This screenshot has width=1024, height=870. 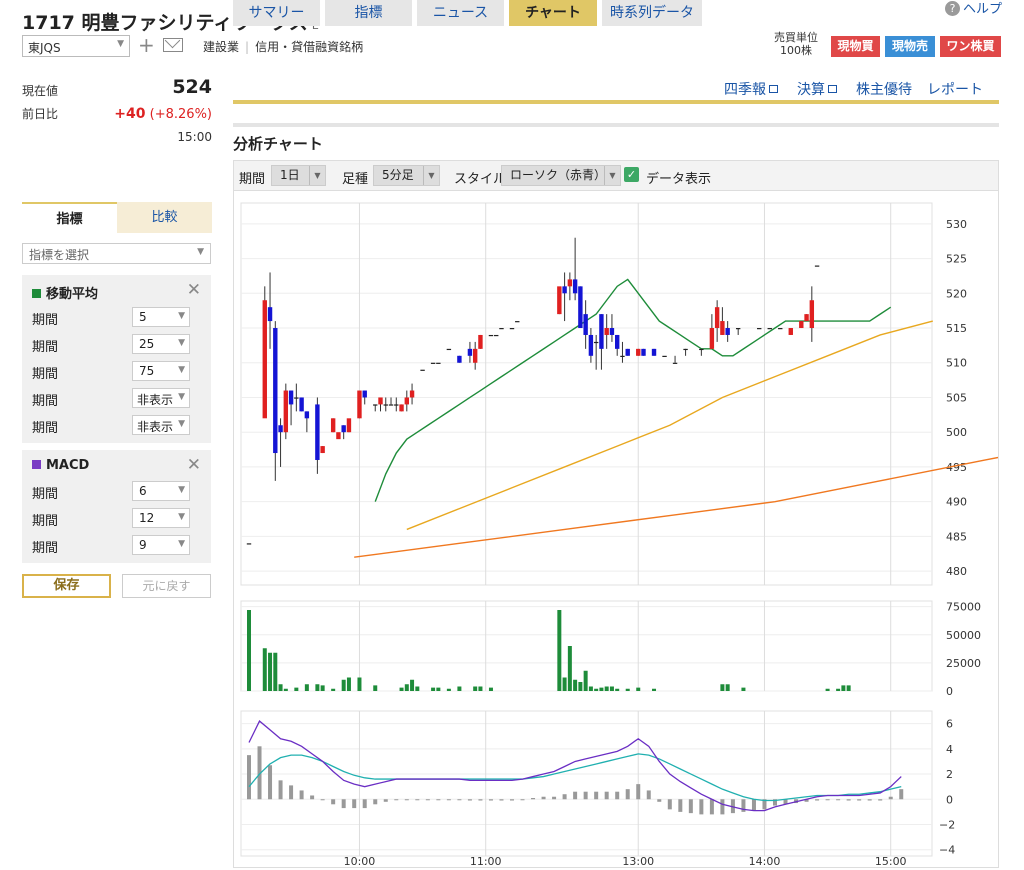 What do you see at coordinates (161, 518) in the screenshot?
I see `macd-period-input-2: 12 ▼` at bounding box center [161, 518].